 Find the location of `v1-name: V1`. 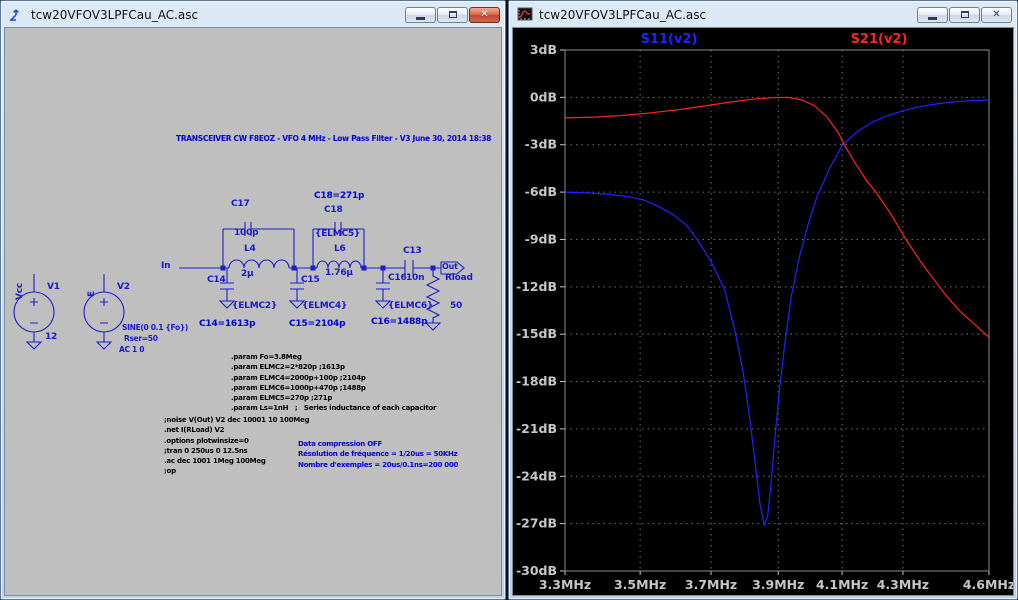

v1-name: V1 is located at coordinates (53, 287).